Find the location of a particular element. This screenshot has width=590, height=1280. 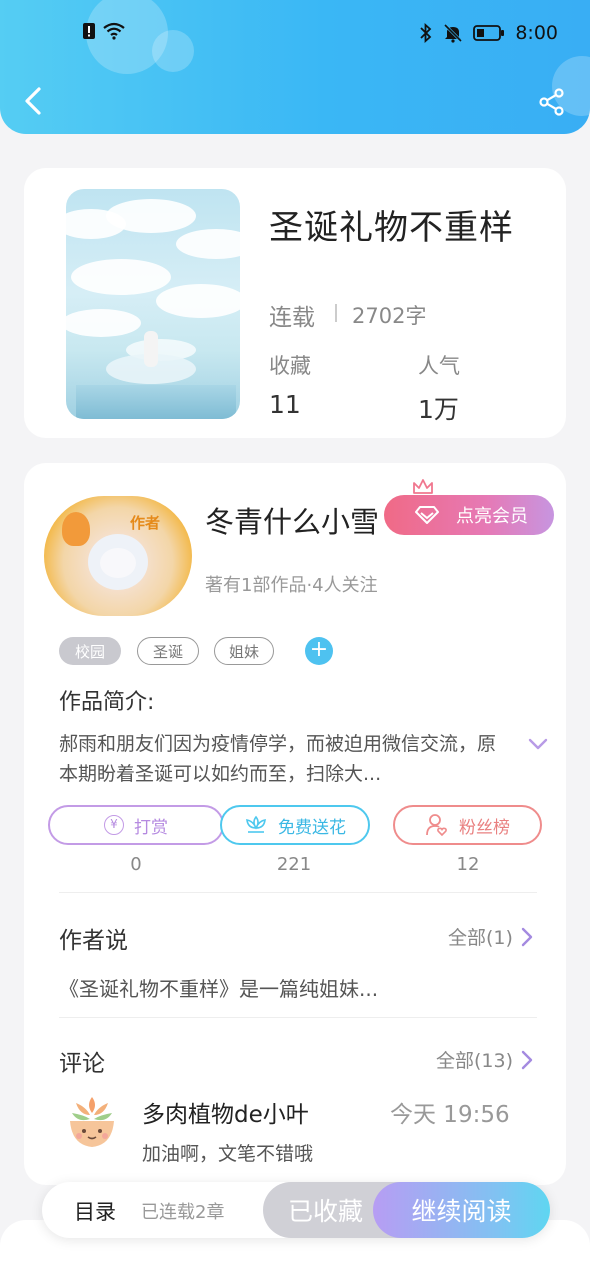

commenter-name: 多肉植物de小叶 is located at coordinates (225, 1112).